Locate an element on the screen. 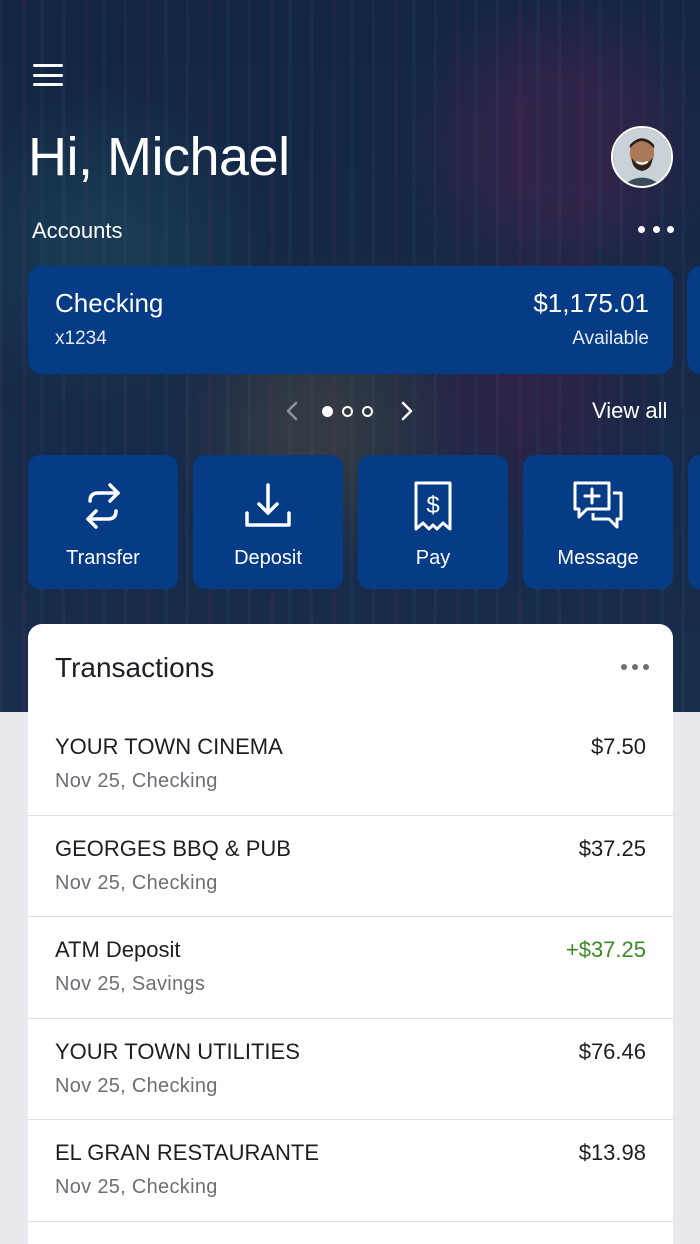 Image resolution: width=700 pixels, height=1244 pixels. transaction-amount-credit: +$37.25 is located at coordinates (605, 949).